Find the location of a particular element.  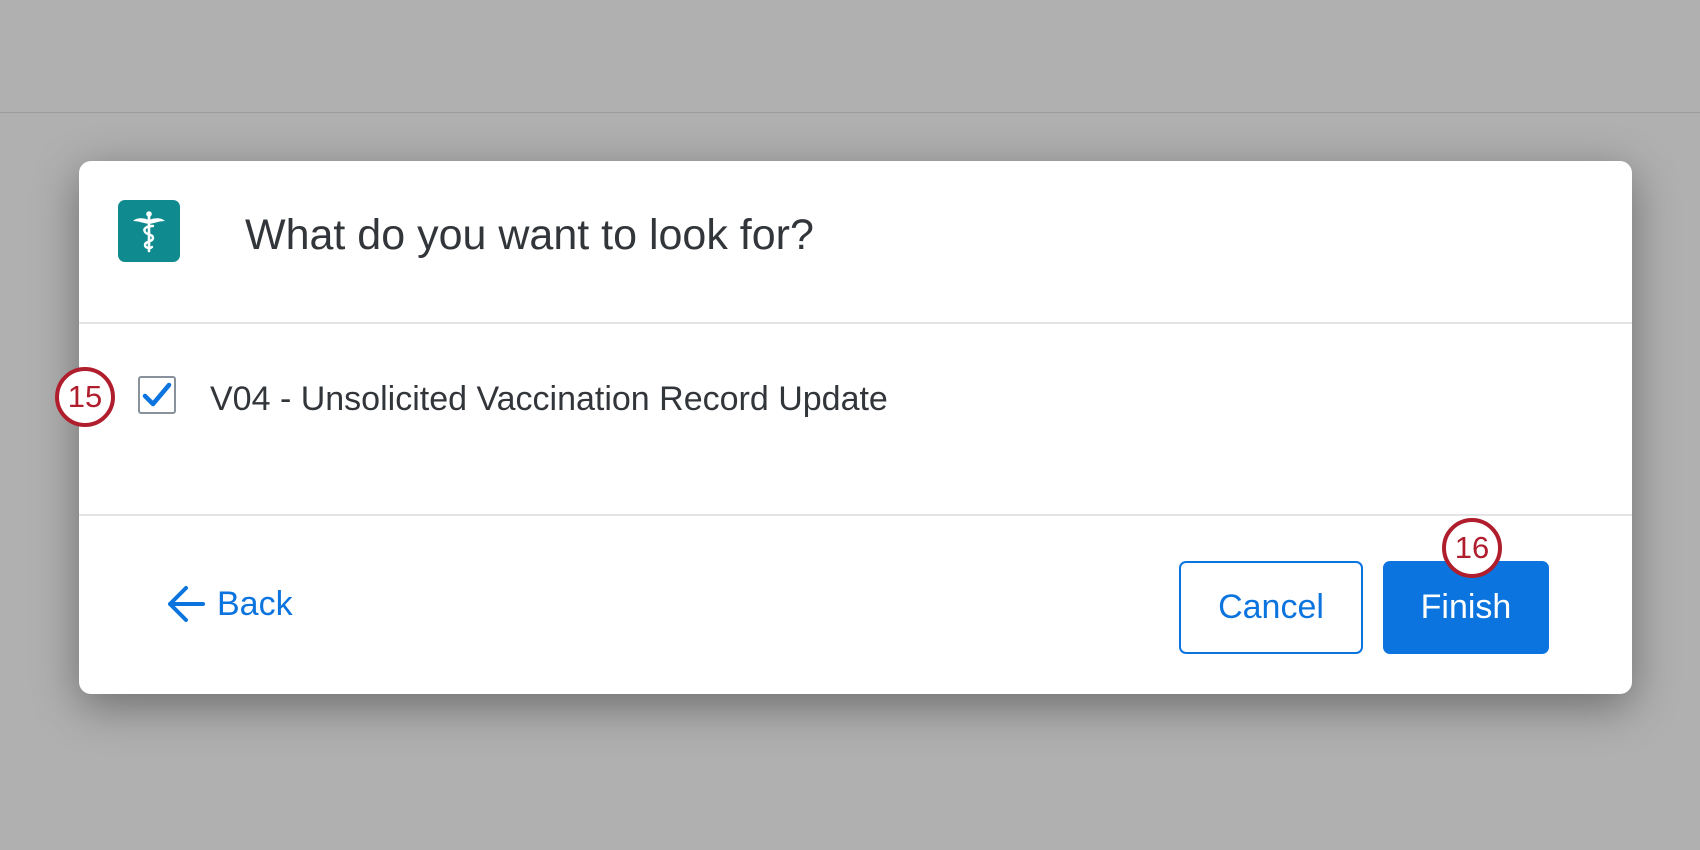

checkmark-icon is located at coordinates (157, 394).